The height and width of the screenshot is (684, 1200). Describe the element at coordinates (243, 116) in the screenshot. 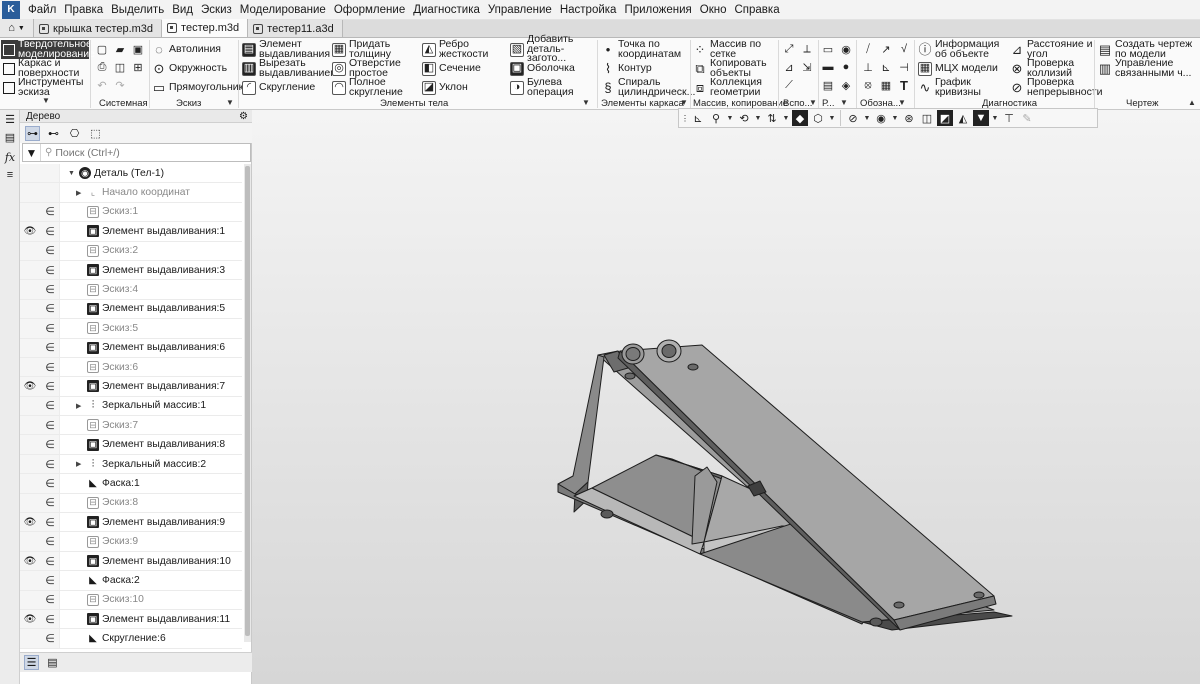

I see `gear-icon: ⚙` at that location.